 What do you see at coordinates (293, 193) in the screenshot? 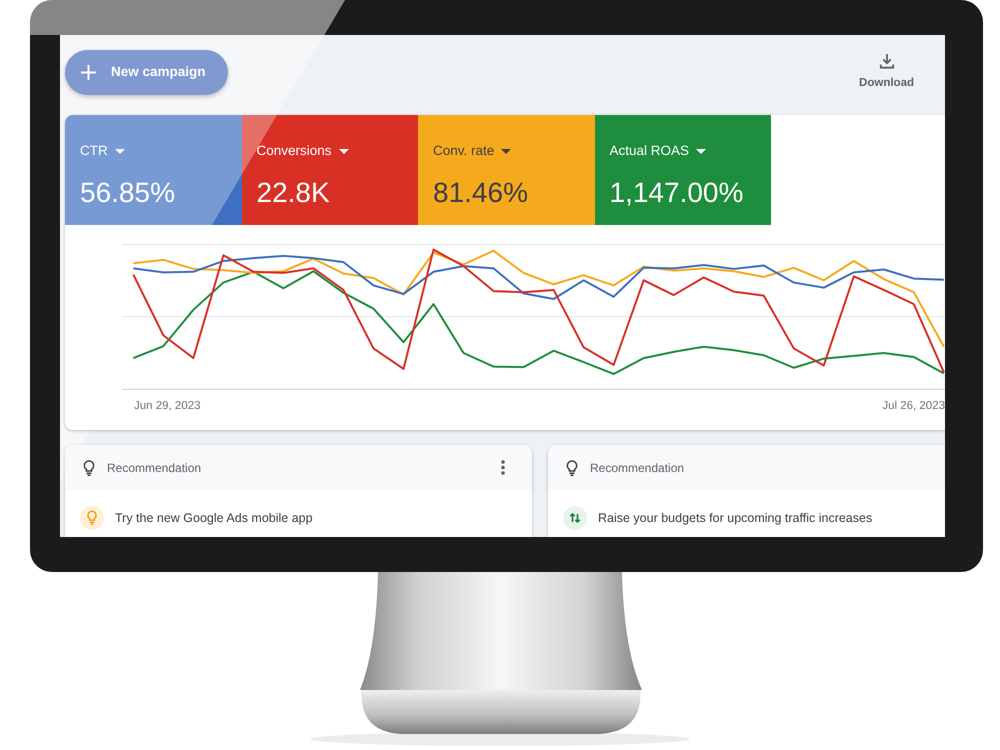
I see `metric-value: 22.8K` at bounding box center [293, 193].